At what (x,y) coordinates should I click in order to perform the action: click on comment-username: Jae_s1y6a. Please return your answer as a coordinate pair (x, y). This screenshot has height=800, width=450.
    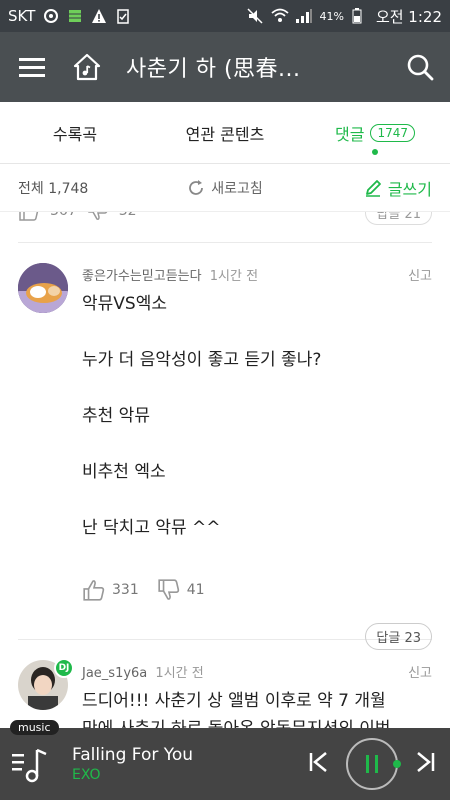
    Looking at the image, I should click on (114, 673).